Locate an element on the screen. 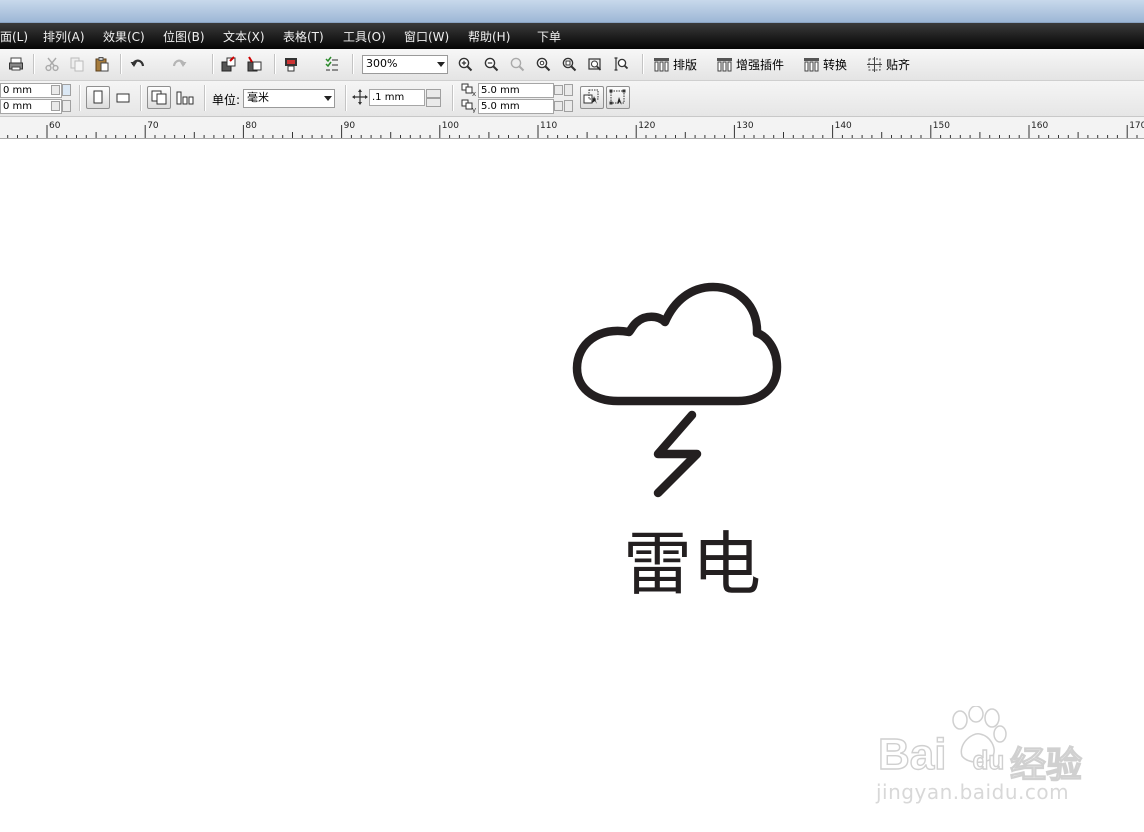 The image size is (1144, 832). duplicate-offset-y-value: 5.0 mm is located at coordinates (500, 106).